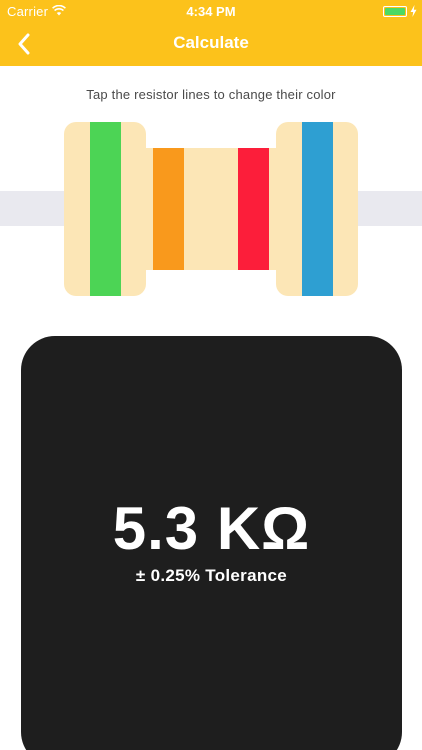  Describe the element at coordinates (211, 528) in the screenshot. I see `resistance-value: 5.3 KΩ` at that location.